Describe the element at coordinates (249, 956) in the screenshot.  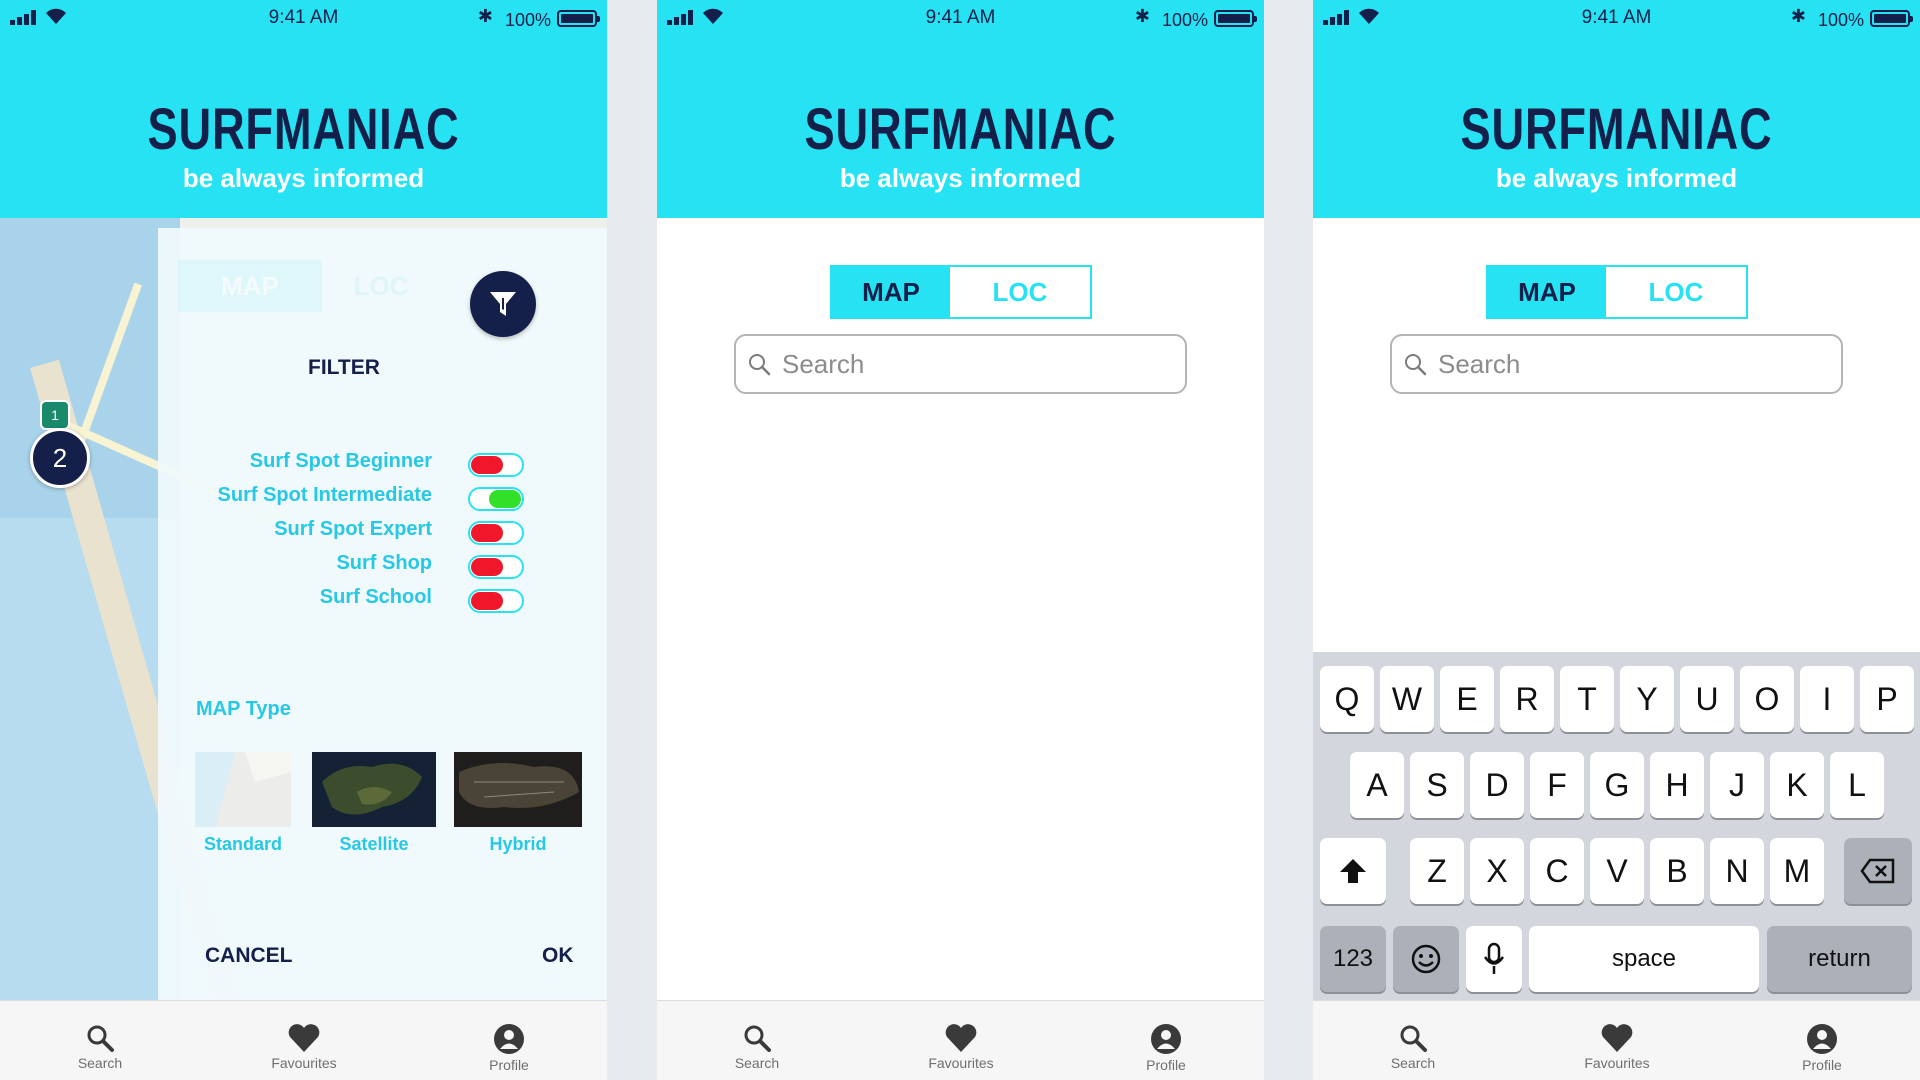
I see `cancel-button: CANCEL` at that location.